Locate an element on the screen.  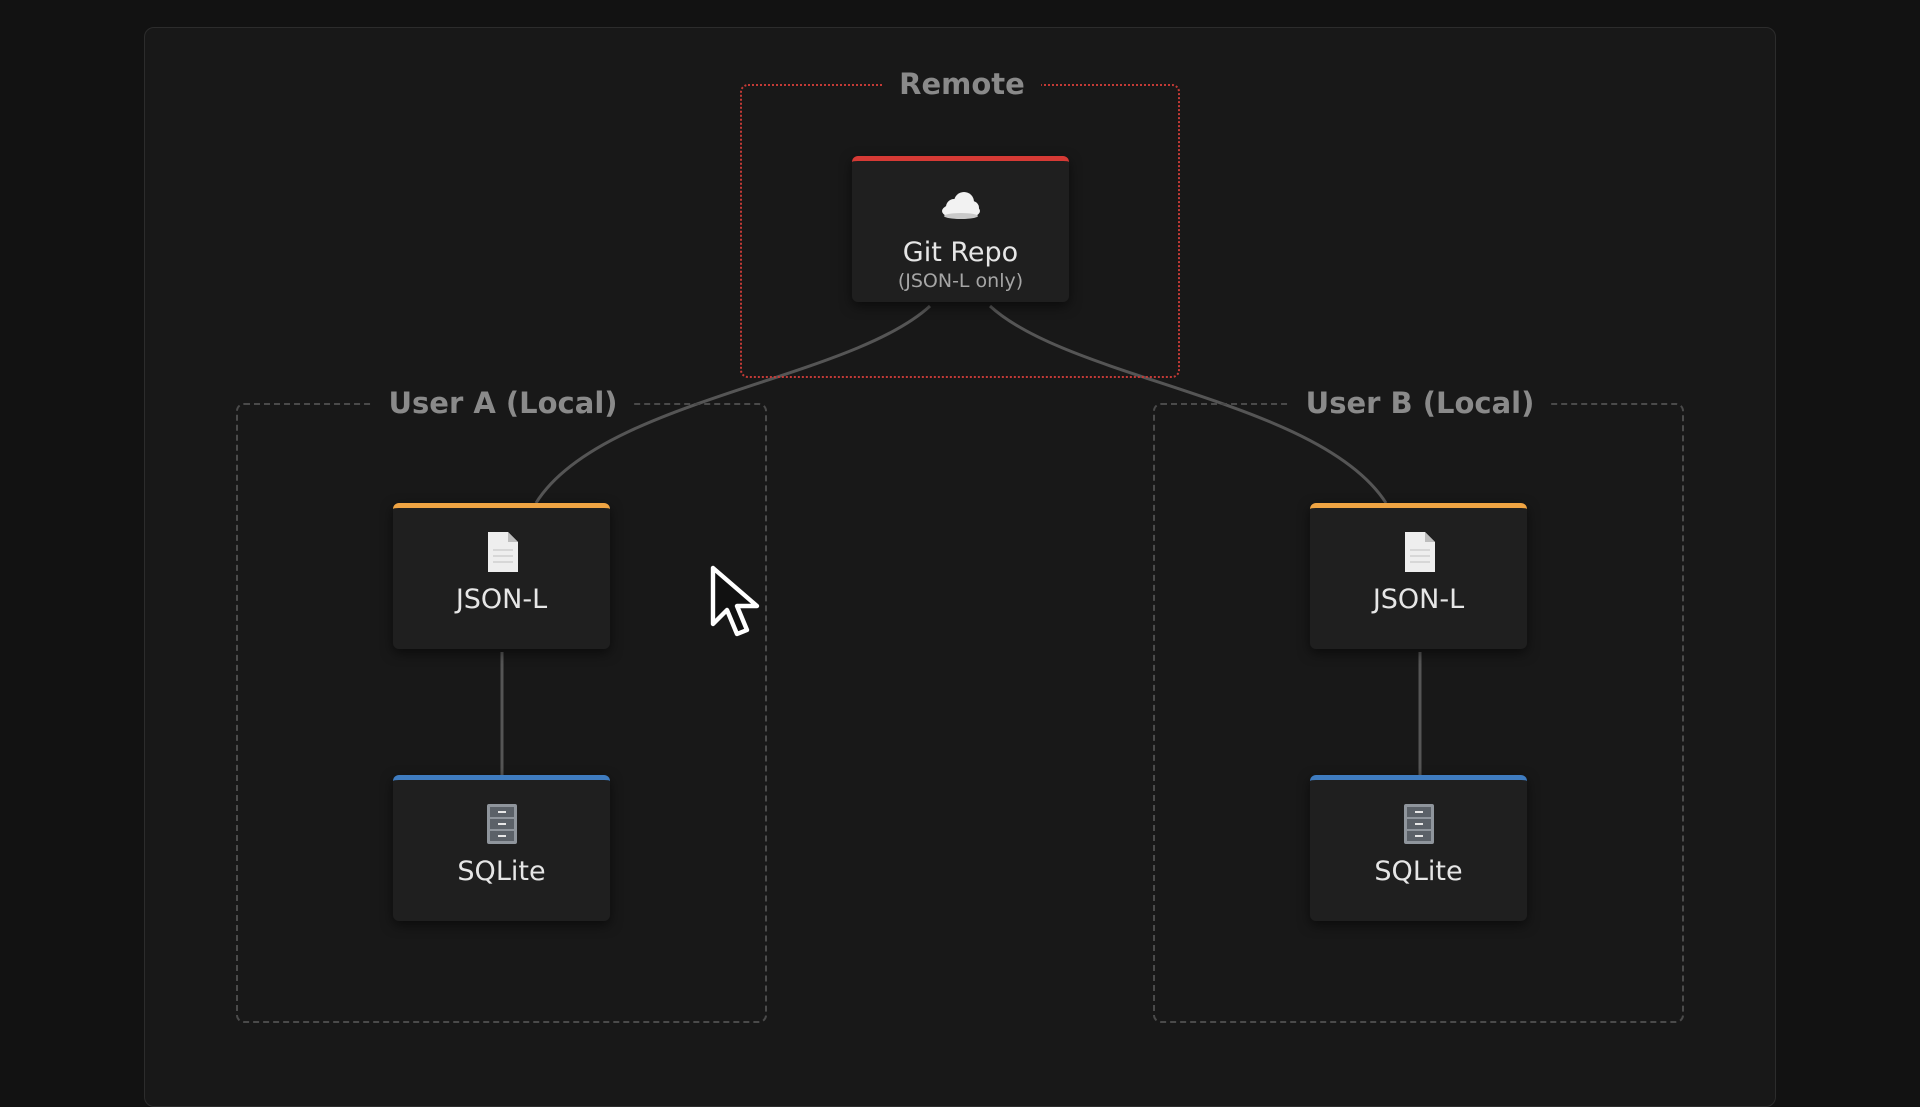
node-user-b-jsonl: JSON-L is located at coordinates (1418, 576).